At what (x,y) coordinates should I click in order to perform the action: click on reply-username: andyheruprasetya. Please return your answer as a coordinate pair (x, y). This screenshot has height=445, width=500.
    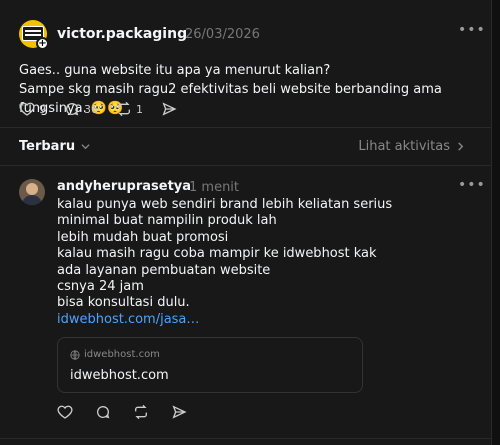
    Looking at the image, I should click on (124, 186).